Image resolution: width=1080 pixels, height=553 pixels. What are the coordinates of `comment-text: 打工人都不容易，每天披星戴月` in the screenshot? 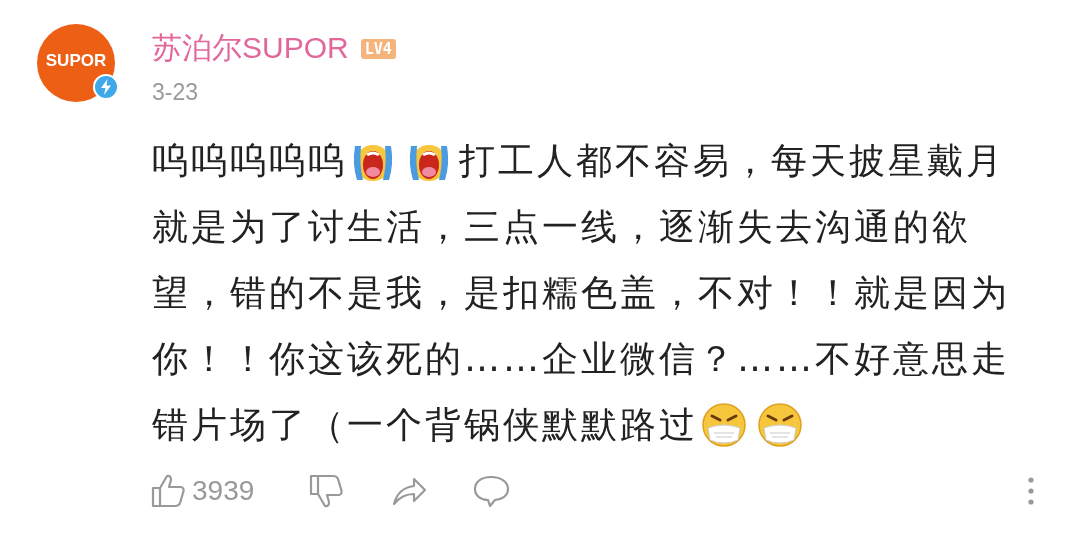 It's located at (732, 160).